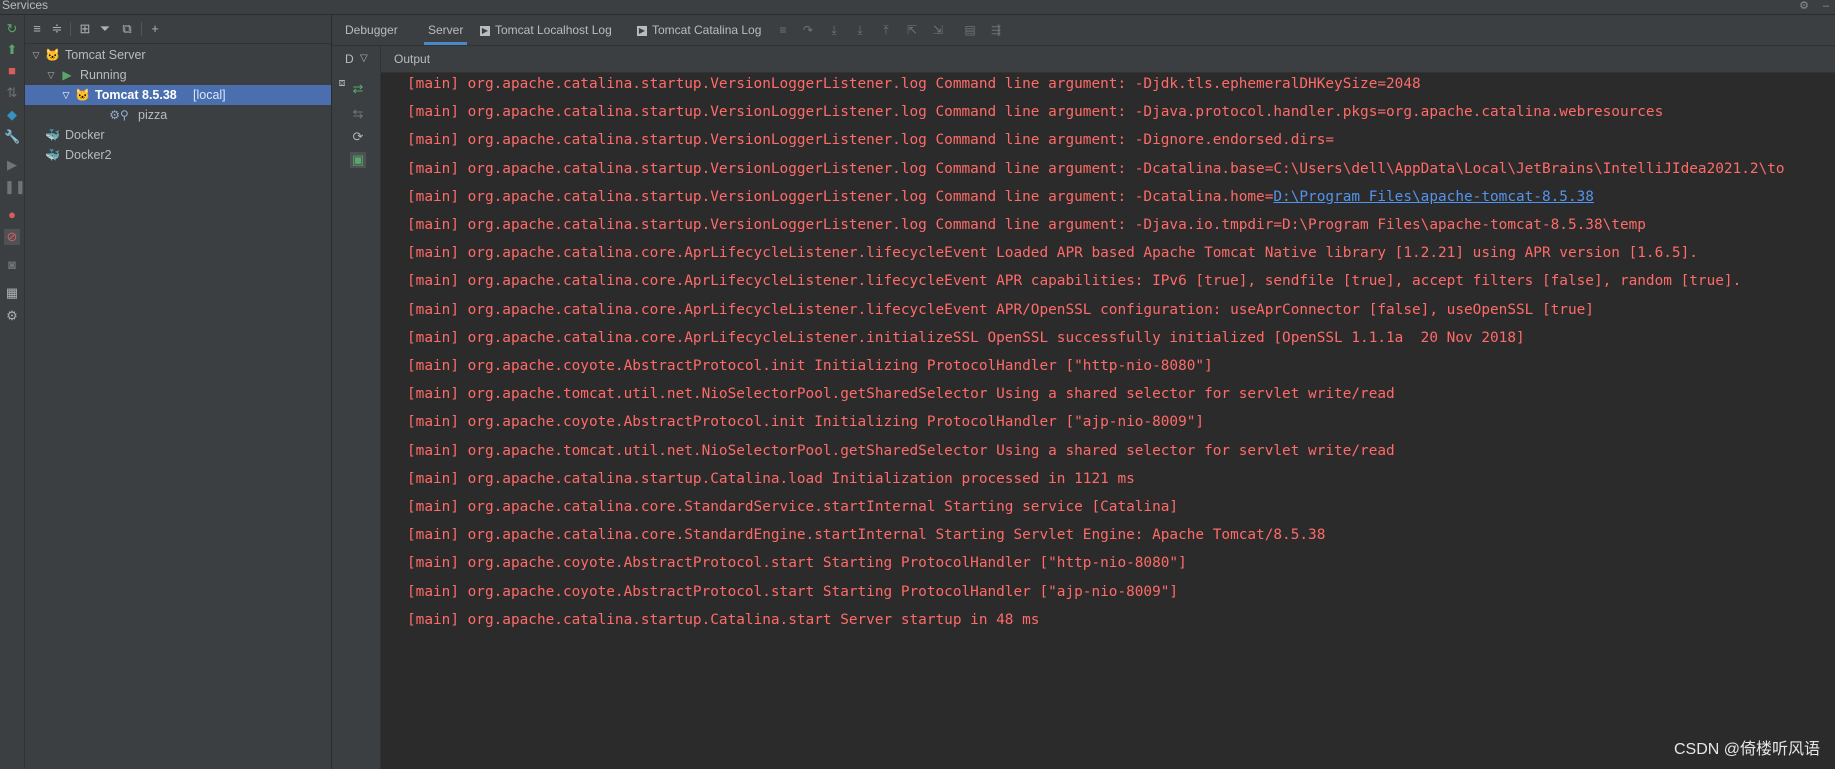 The height and width of the screenshot is (769, 1835). I want to click on deploy-icon: ⬆, so click(12, 50).